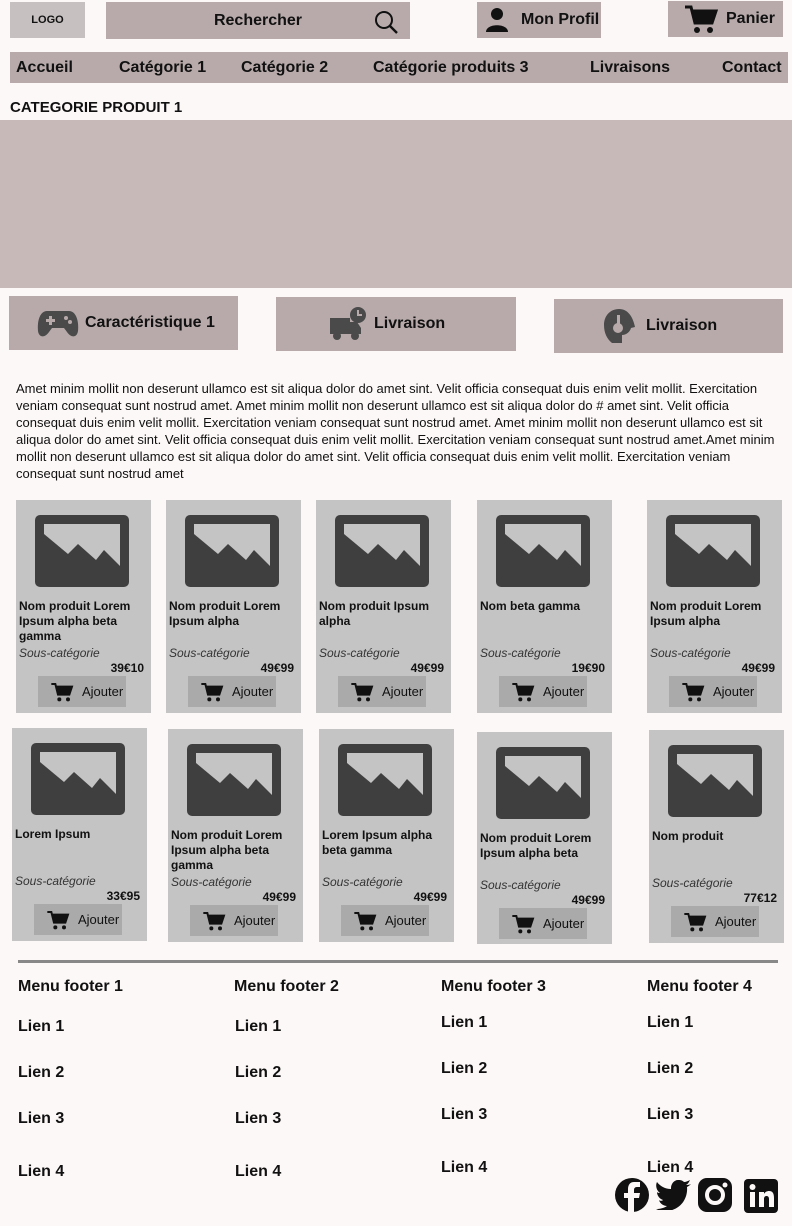  I want to click on profile-button: Mon Profil, so click(539, 20).